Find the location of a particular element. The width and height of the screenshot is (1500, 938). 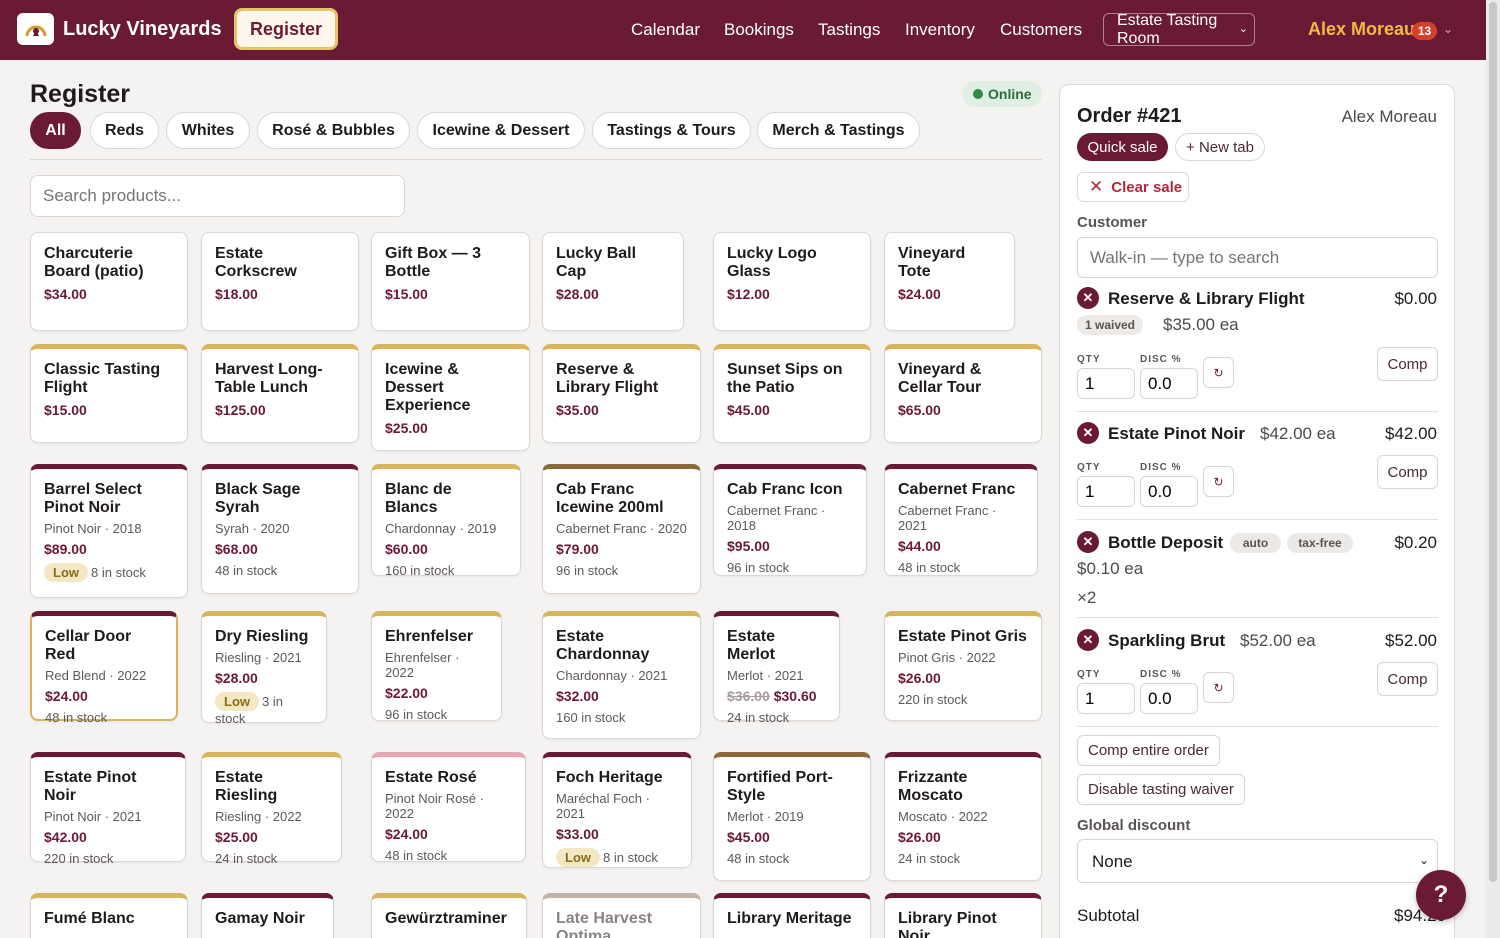

original-price: $36.00 is located at coordinates (748, 696).